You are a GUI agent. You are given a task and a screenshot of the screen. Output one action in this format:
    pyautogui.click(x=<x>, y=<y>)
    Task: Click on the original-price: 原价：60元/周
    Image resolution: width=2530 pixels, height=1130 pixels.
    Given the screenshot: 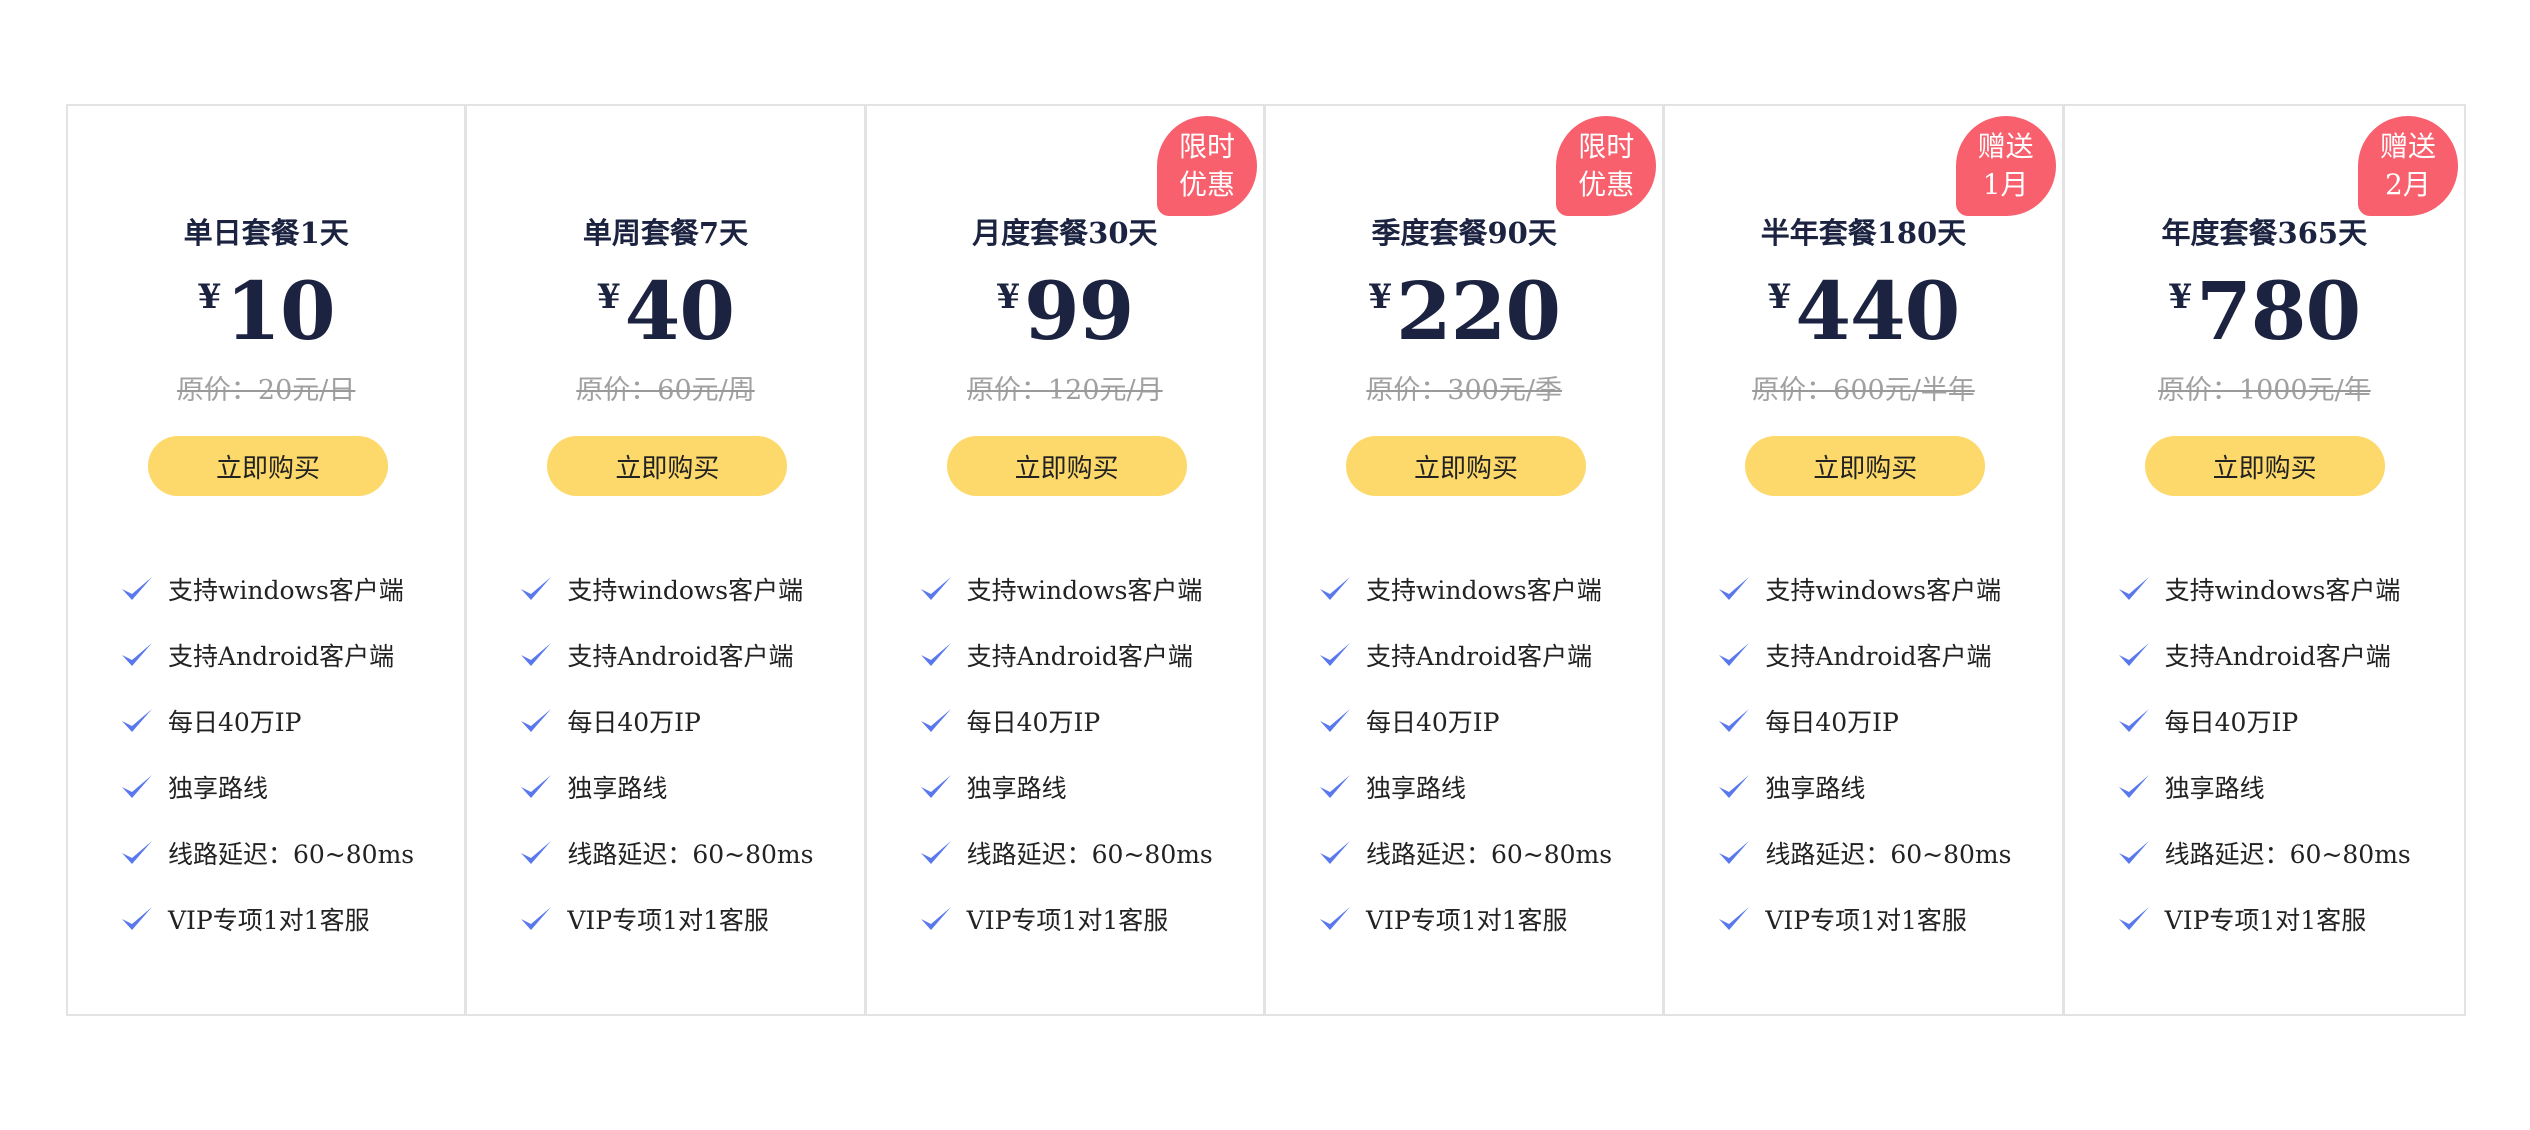 What is the action you would take?
    pyautogui.click(x=665, y=387)
    